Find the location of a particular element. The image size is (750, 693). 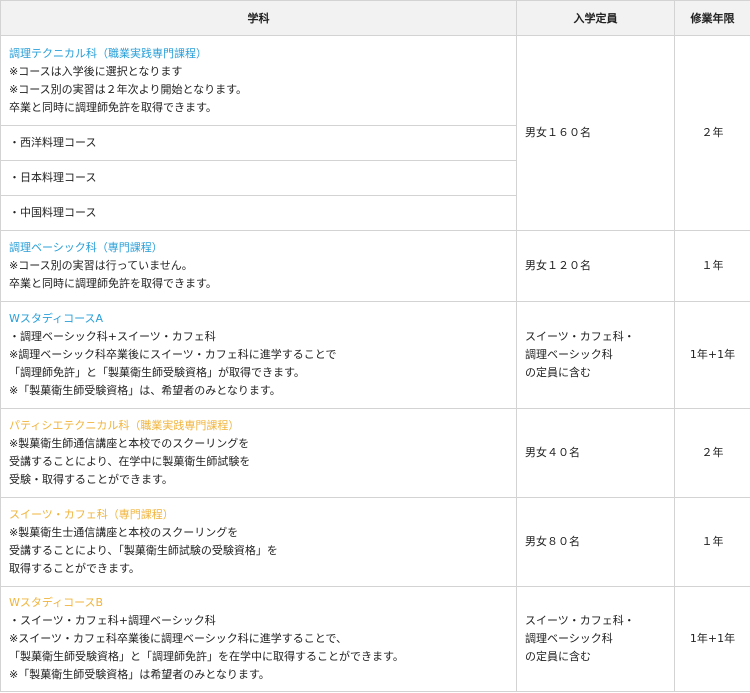

department-note: ※「製菓衛生師受験資格」は希望者のみとなります。 is located at coordinates (139, 674).